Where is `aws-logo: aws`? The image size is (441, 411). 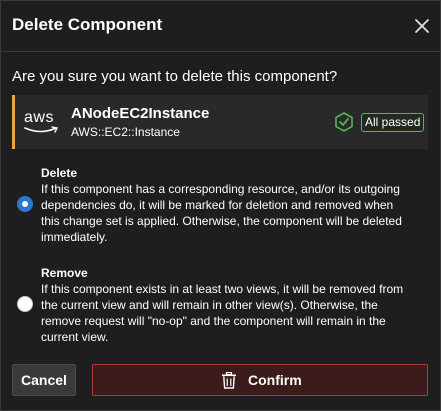
aws-logo: aws is located at coordinates (42, 122).